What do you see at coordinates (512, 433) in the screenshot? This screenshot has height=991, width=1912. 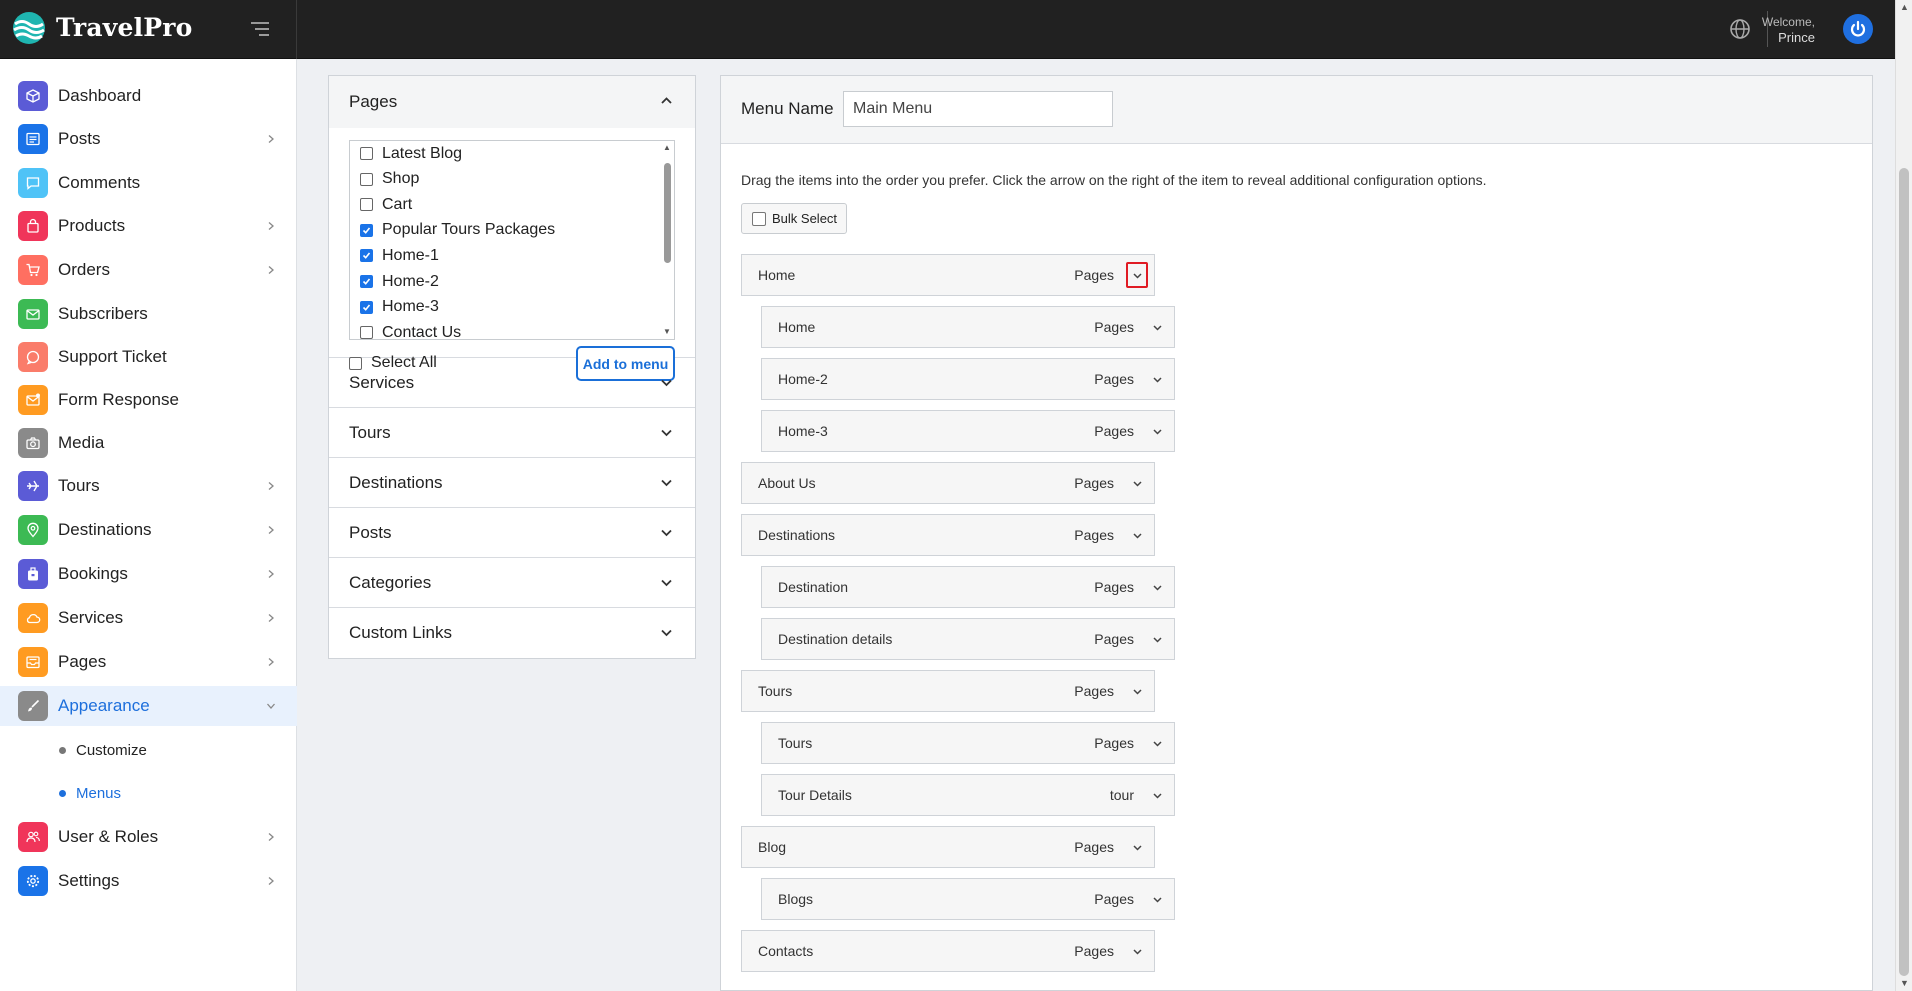 I see `section-tours: Tours` at bounding box center [512, 433].